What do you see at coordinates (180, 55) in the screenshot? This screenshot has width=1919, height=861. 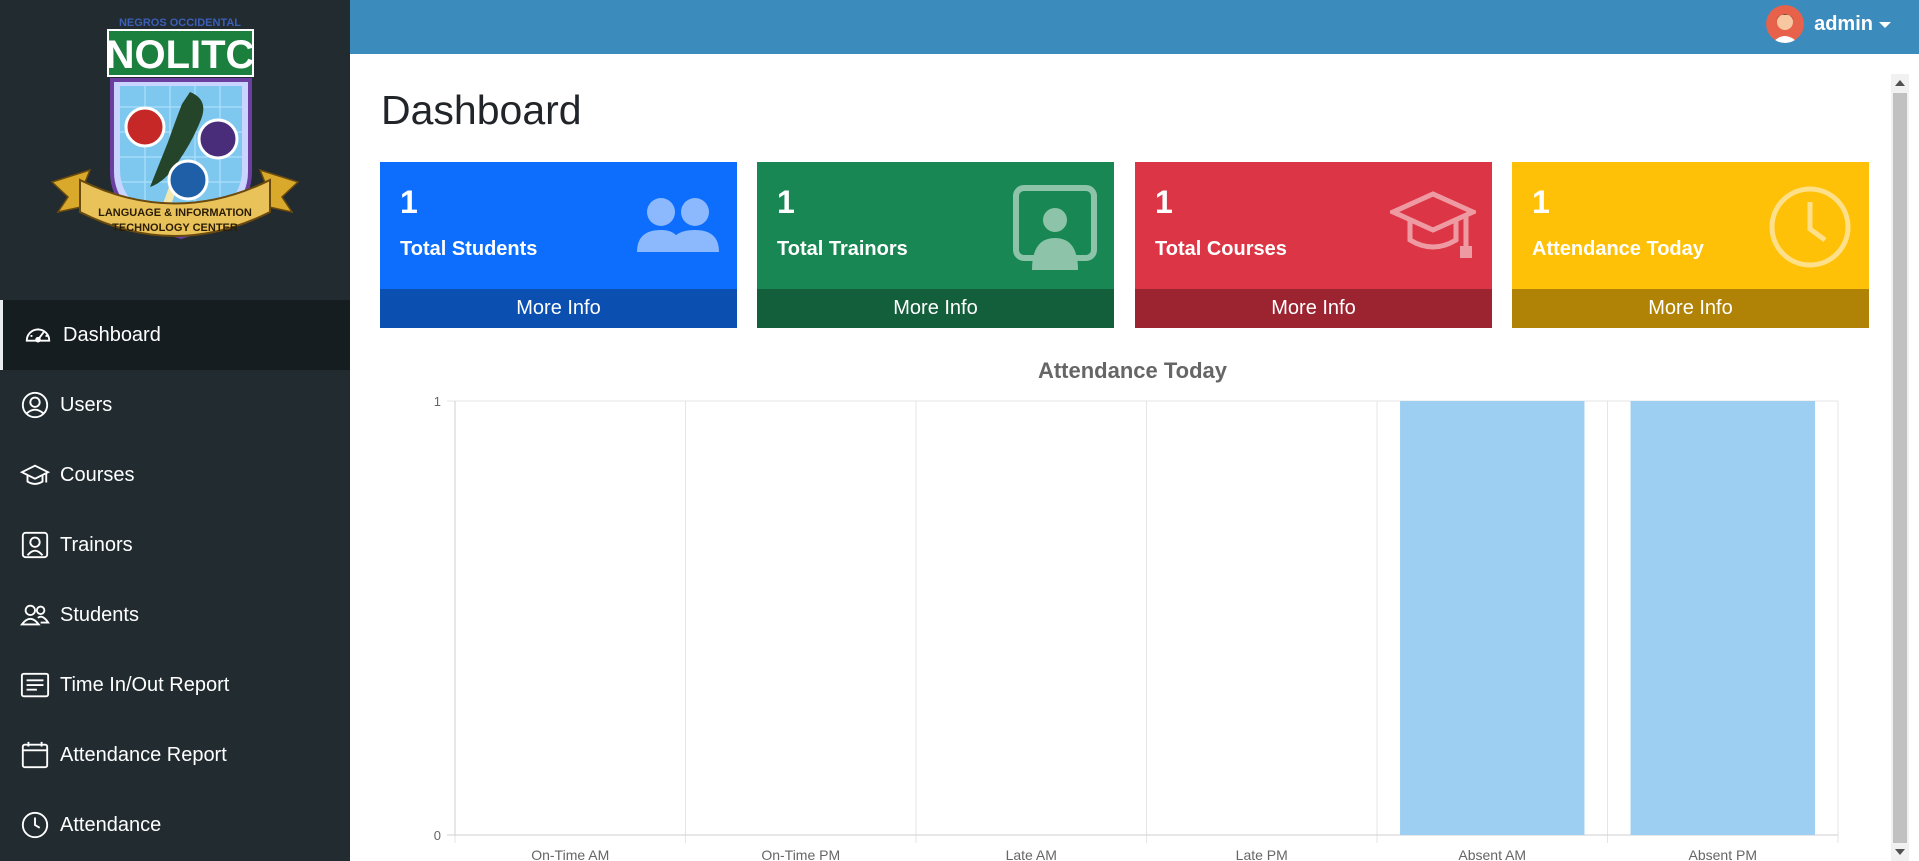 I see `logo-brand-text: NOLITC` at bounding box center [180, 55].